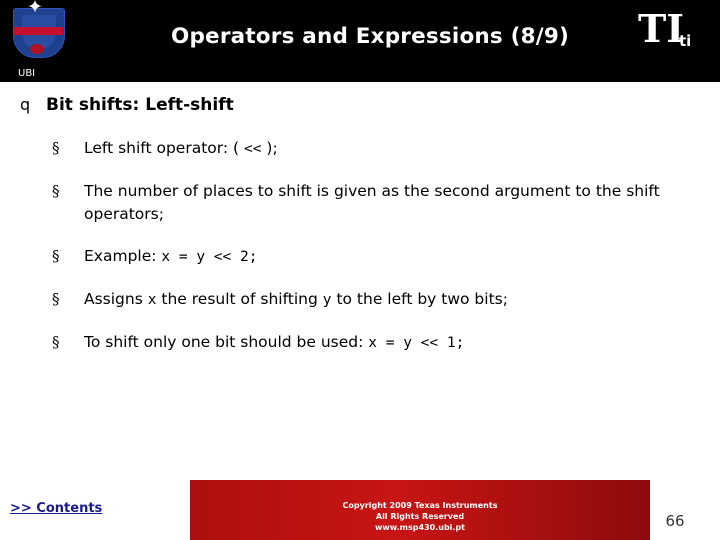 The width and height of the screenshot is (720, 540). Describe the element at coordinates (416, 343) in the screenshot. I see `code-span: x = y << 1;` at that location.